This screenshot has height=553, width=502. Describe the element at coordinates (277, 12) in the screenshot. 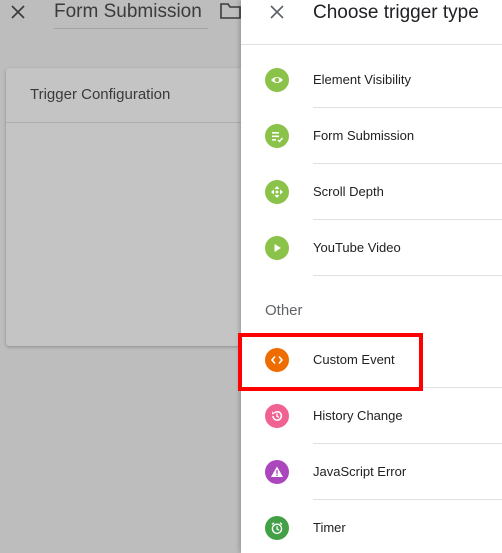

I see `panel-close-icon` at that location.